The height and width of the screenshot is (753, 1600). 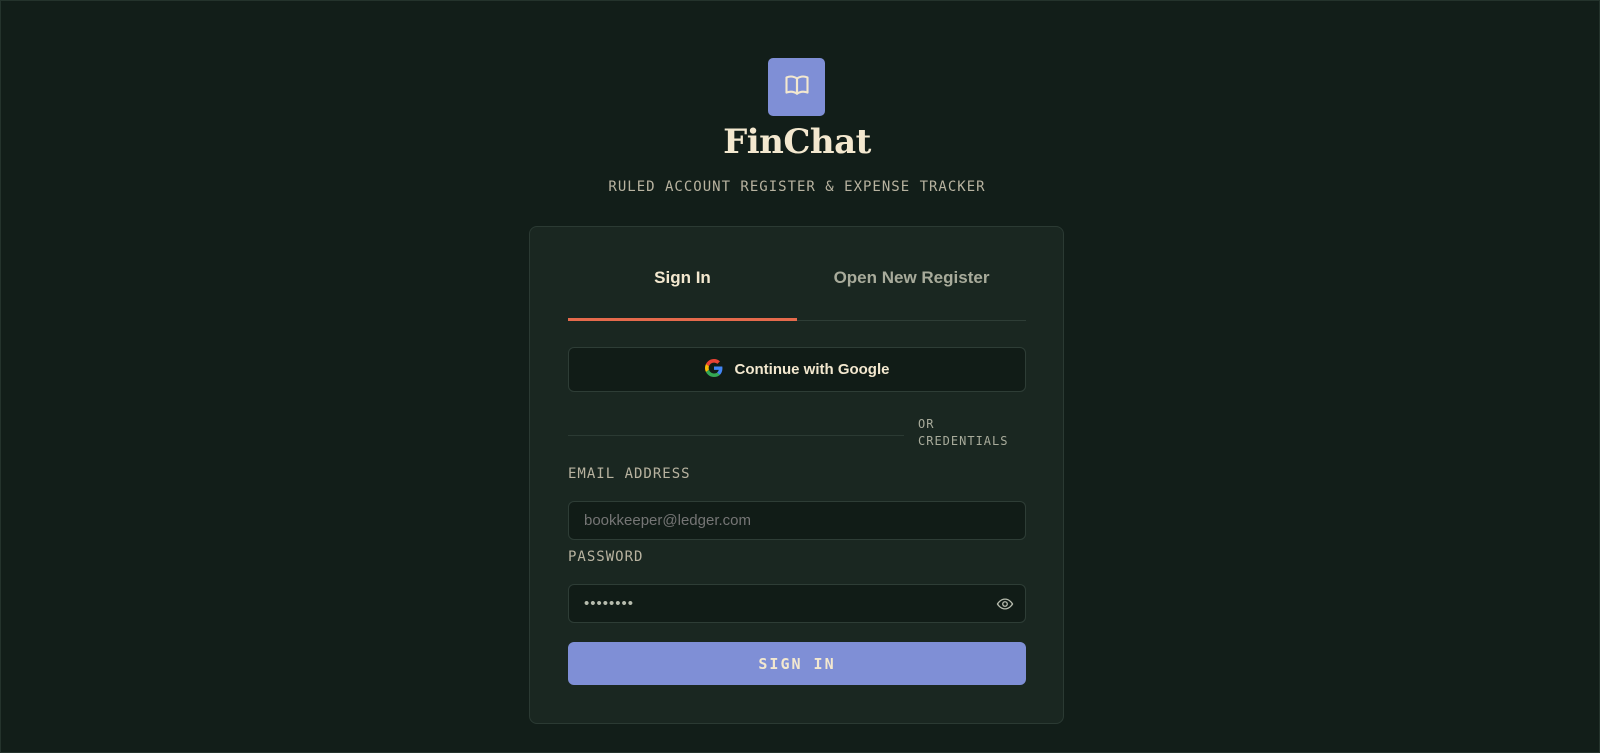 What do you see at coordinates (713, 369) in the screenshot?
I see `google-icon` at bounding box center [713, 369].